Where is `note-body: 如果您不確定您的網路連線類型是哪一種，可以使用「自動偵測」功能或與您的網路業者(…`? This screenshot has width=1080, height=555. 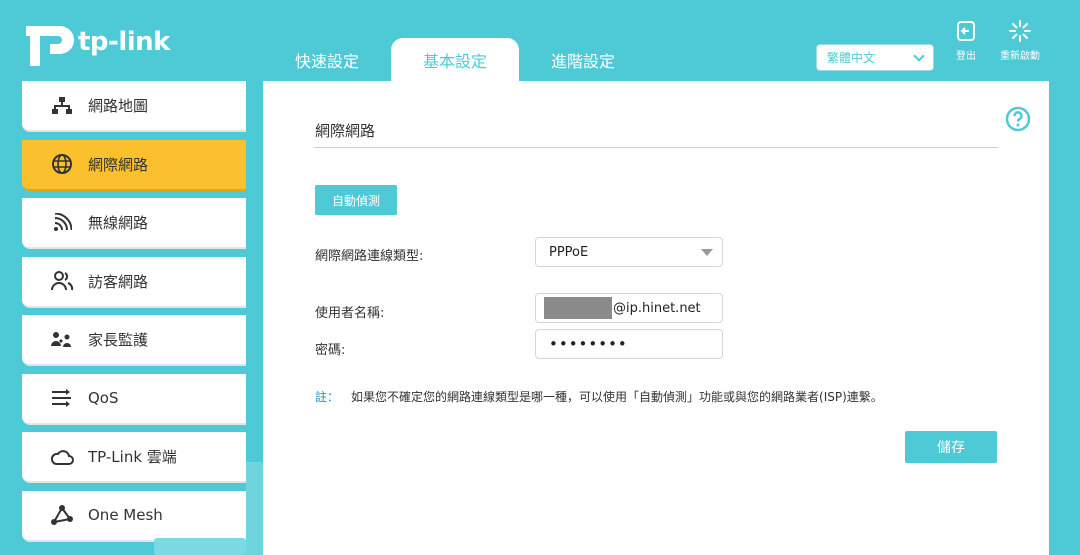
note-body: 如果您不確定您的網路連線類型是哪一種，可以使用「自動偵測」功能或與您的網路業者(… is located at coordinates (617, 397).